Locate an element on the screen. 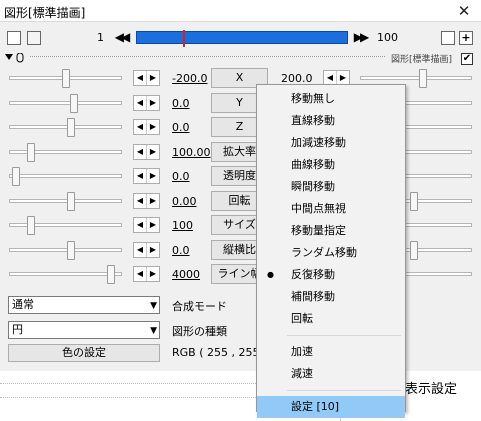  fast-forward-icon: ▶▶ is located at coordinates (361, 37).